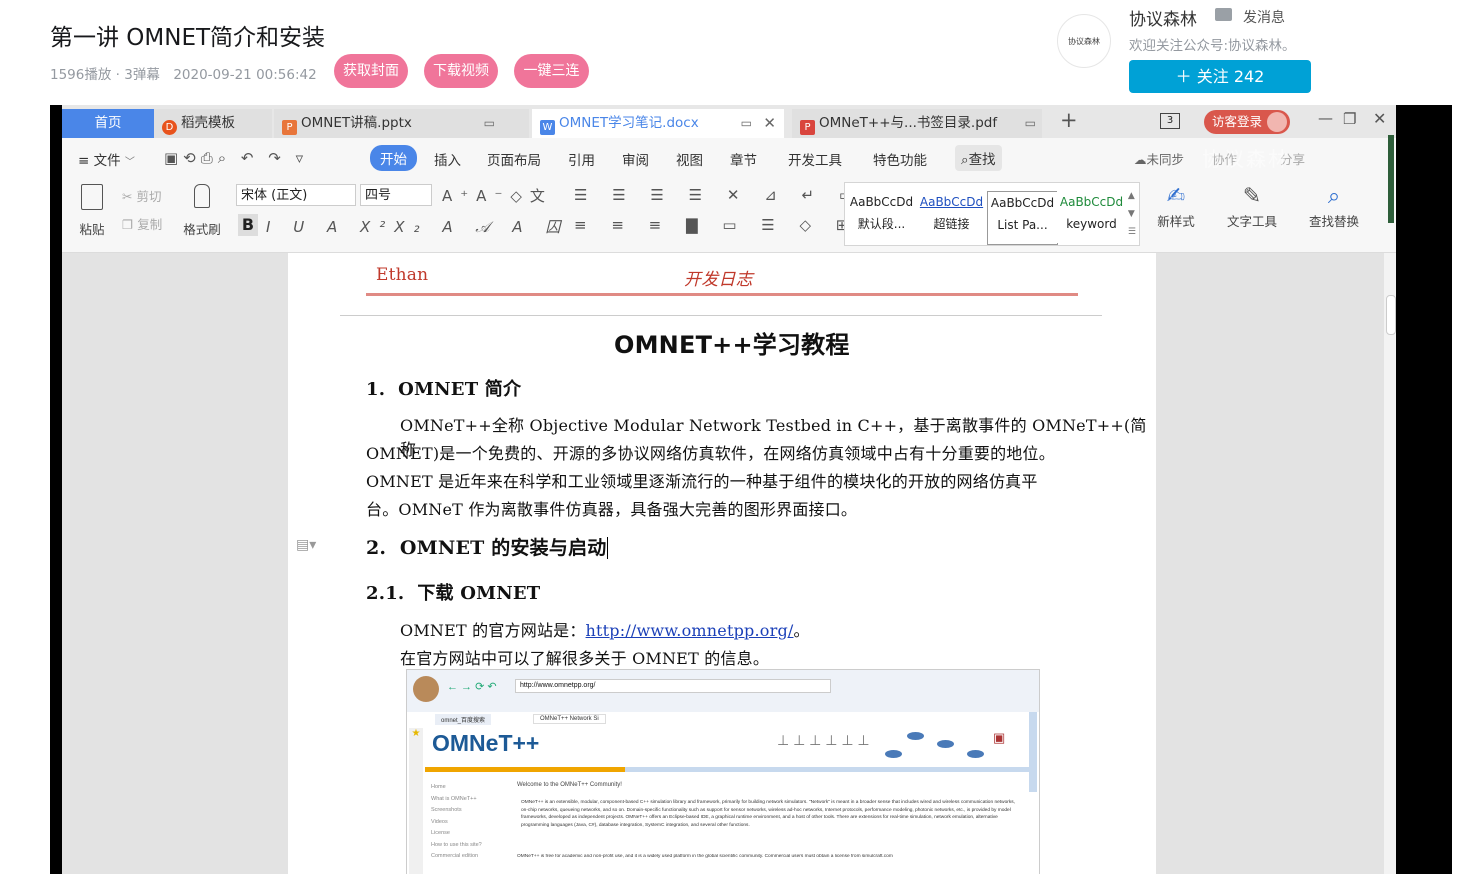  I want to click on paragraph-marker-icon: ▤▾, so click(306, 545).